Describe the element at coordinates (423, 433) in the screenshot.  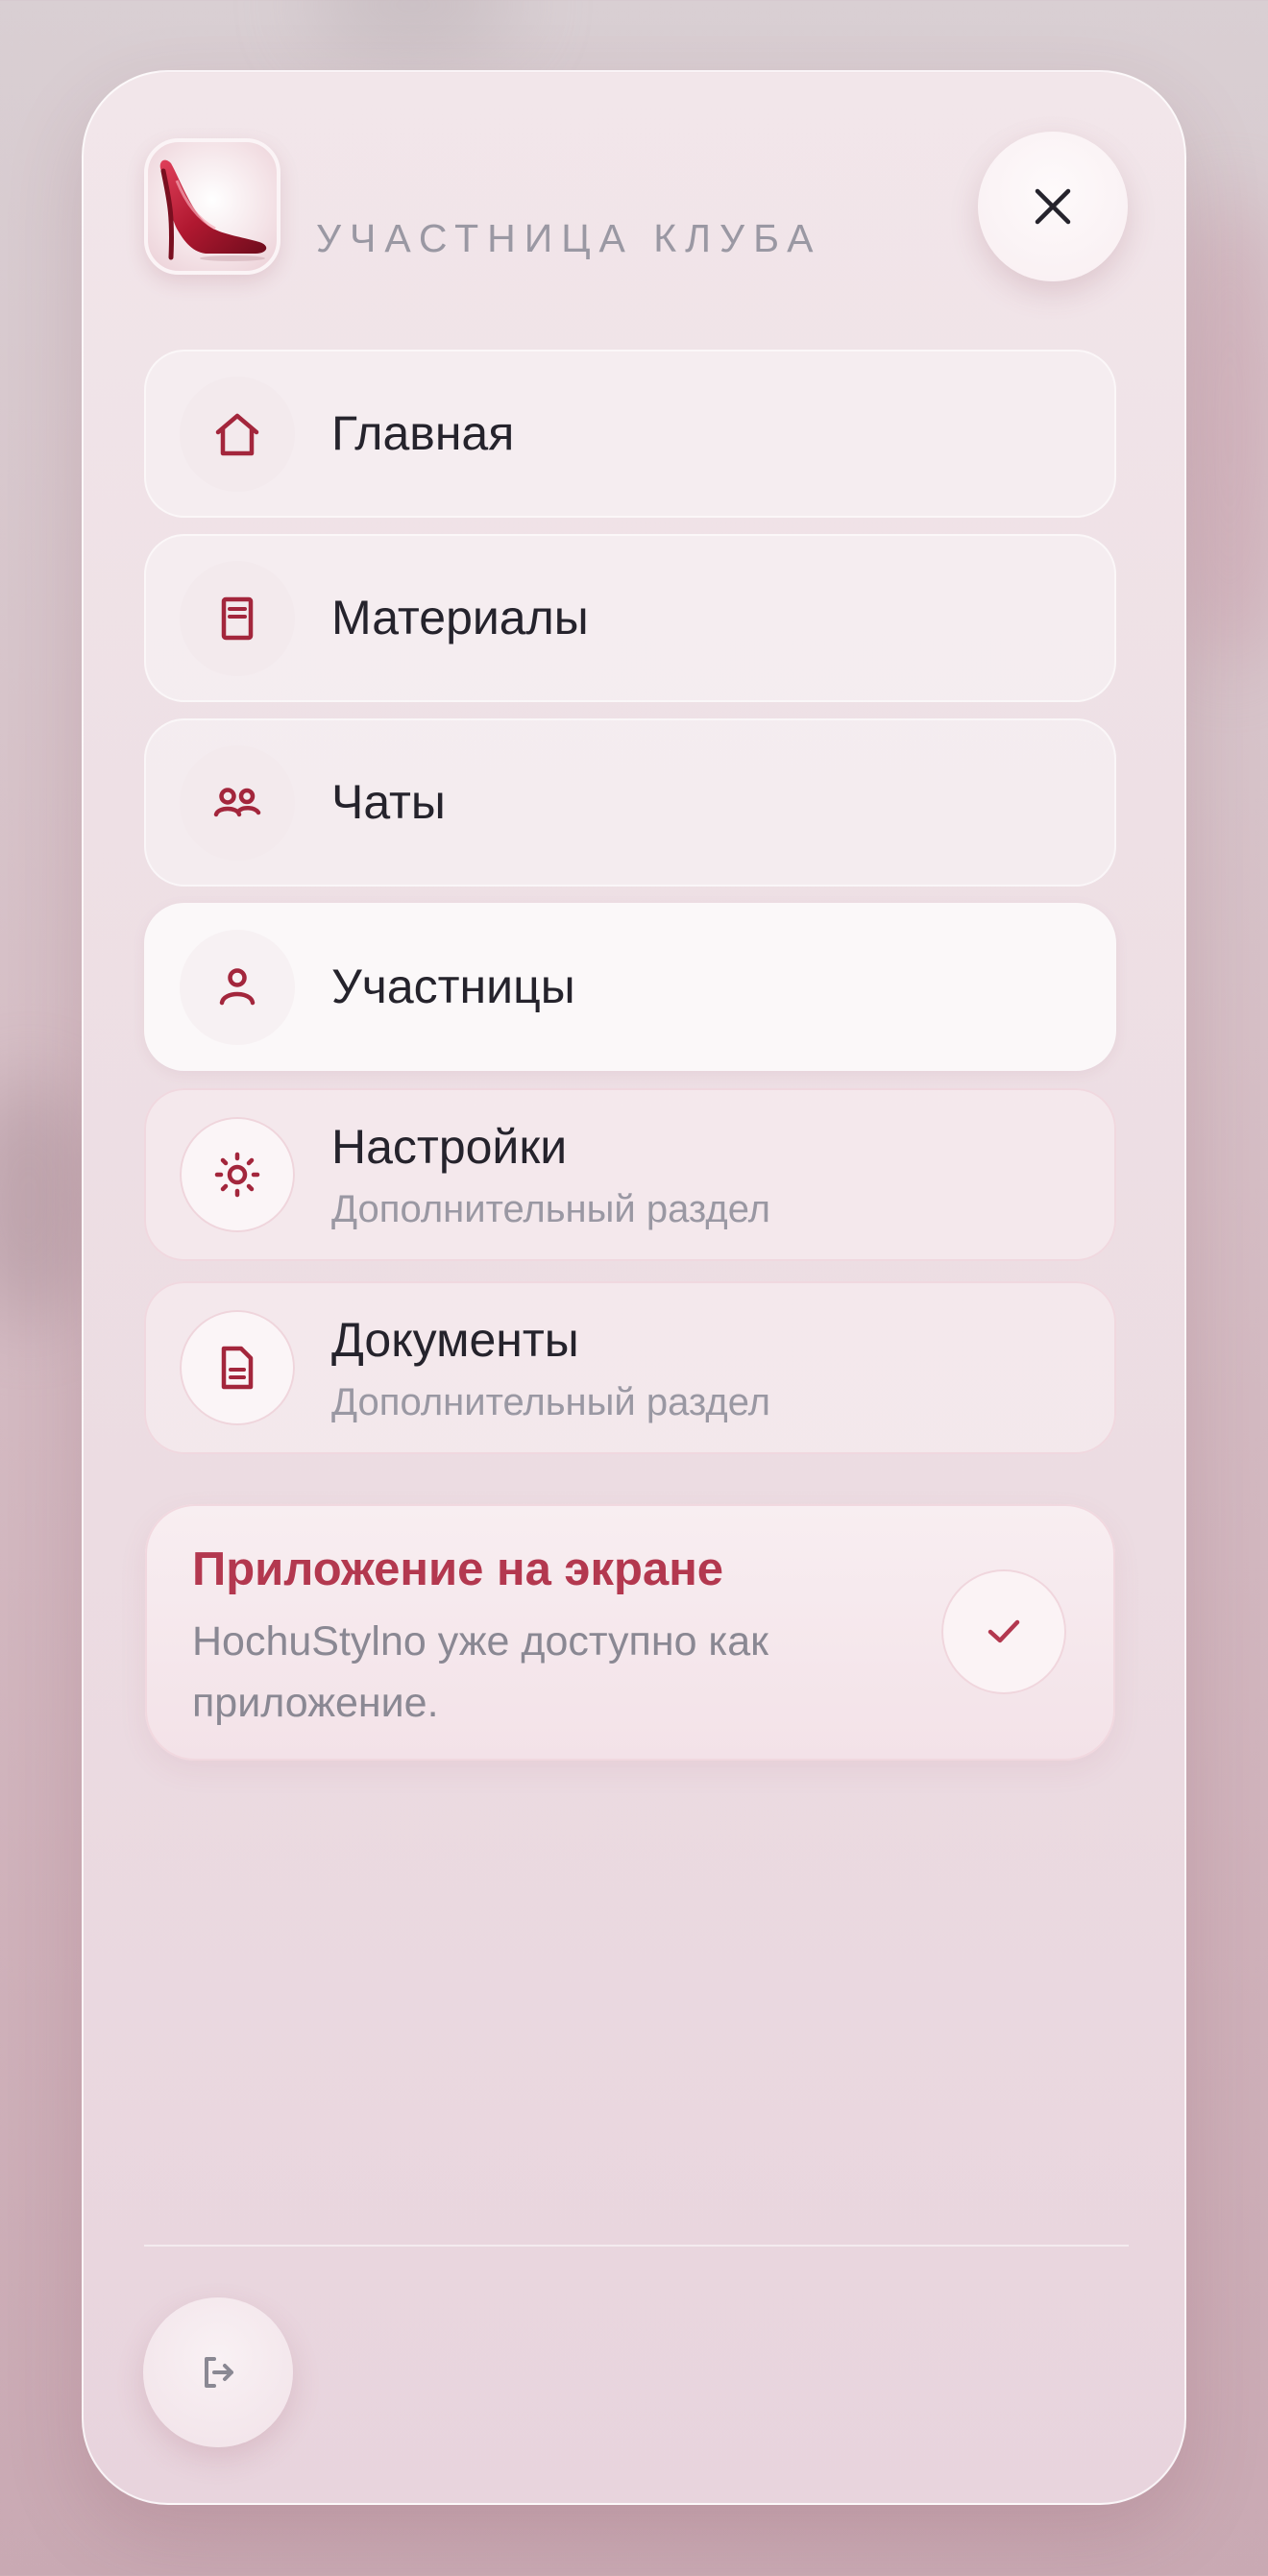
I see `nav-label: Главная` at that location.